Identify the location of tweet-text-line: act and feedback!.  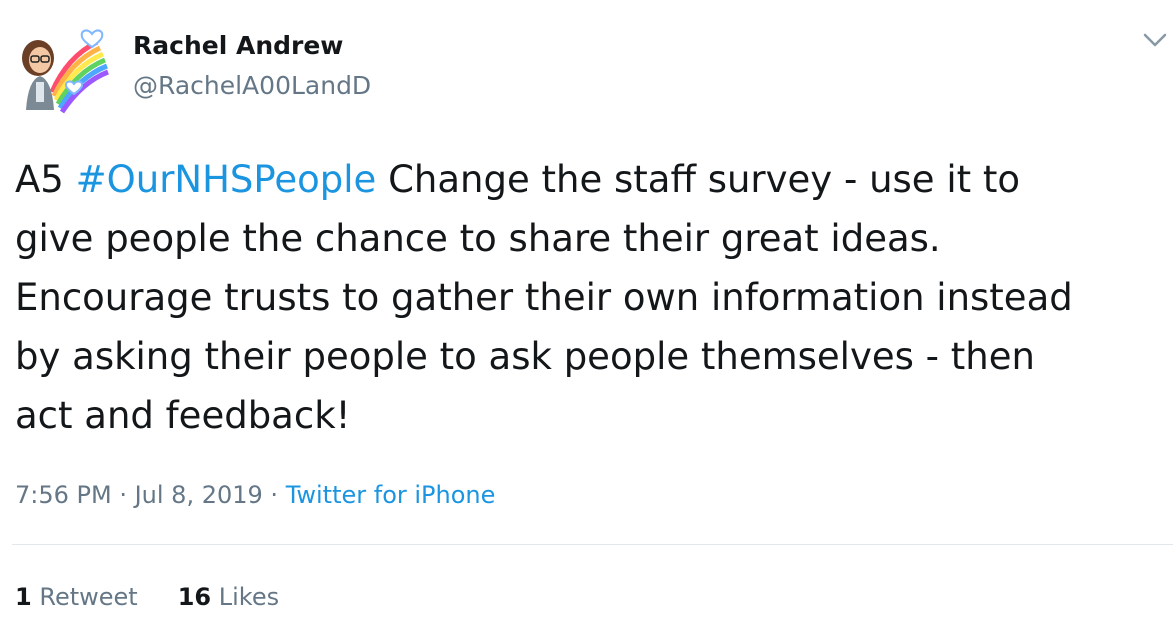
(183, 415).